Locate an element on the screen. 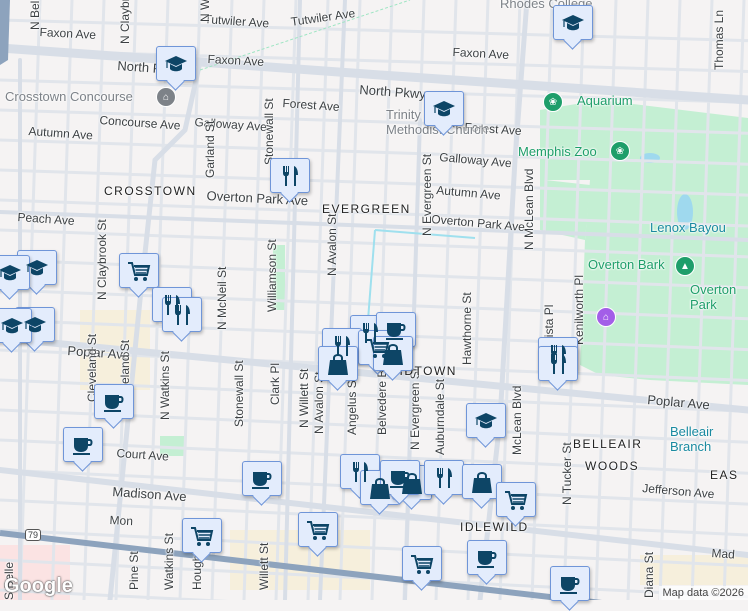  place-label: Crosstown Concourse is located at coordinates (69, 96).